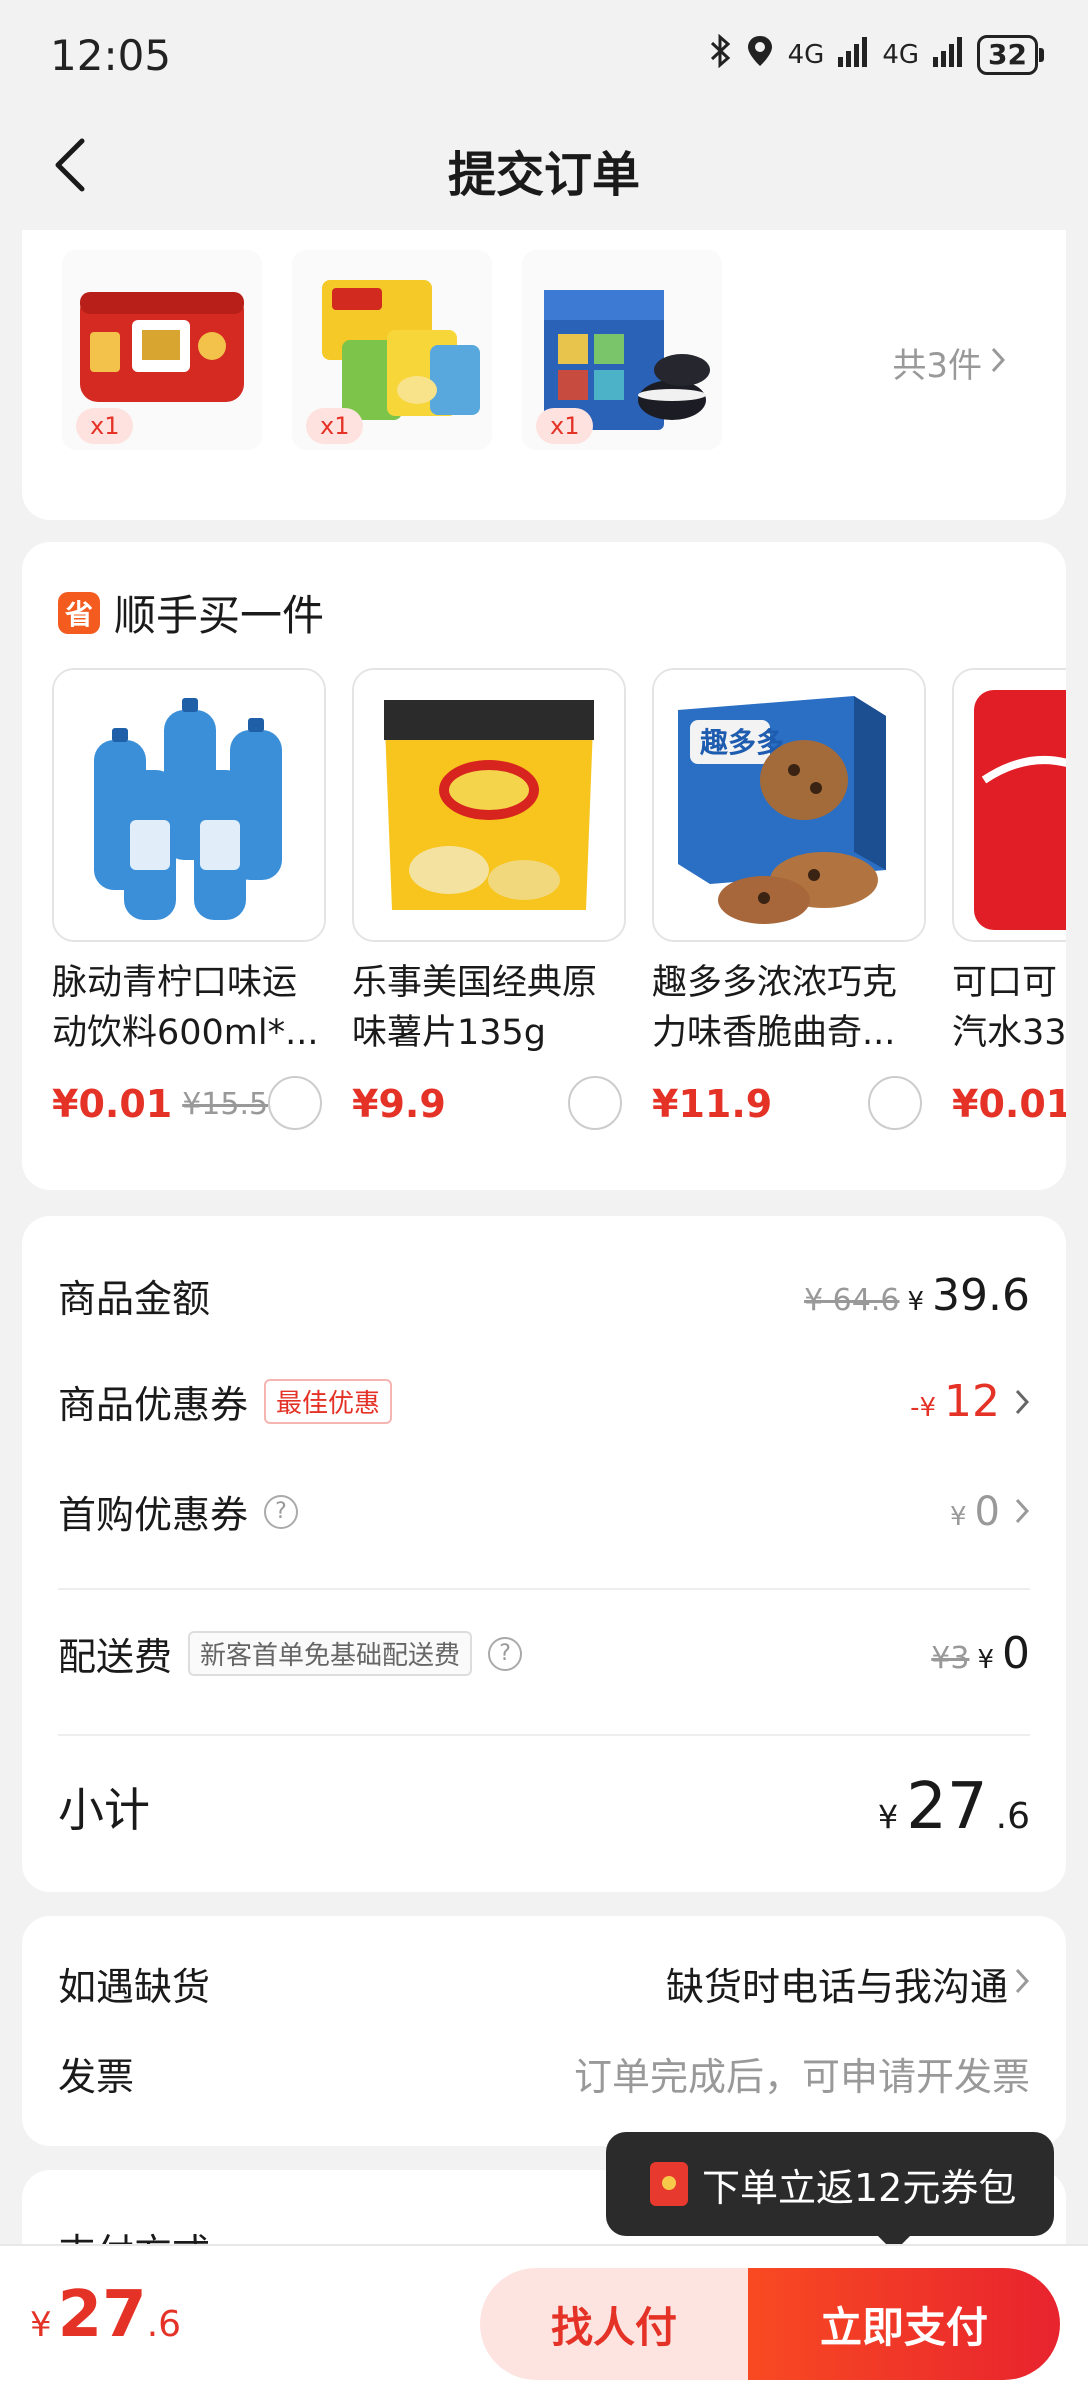  I want to click on product-count-link: 共3件, so click(949, 362).